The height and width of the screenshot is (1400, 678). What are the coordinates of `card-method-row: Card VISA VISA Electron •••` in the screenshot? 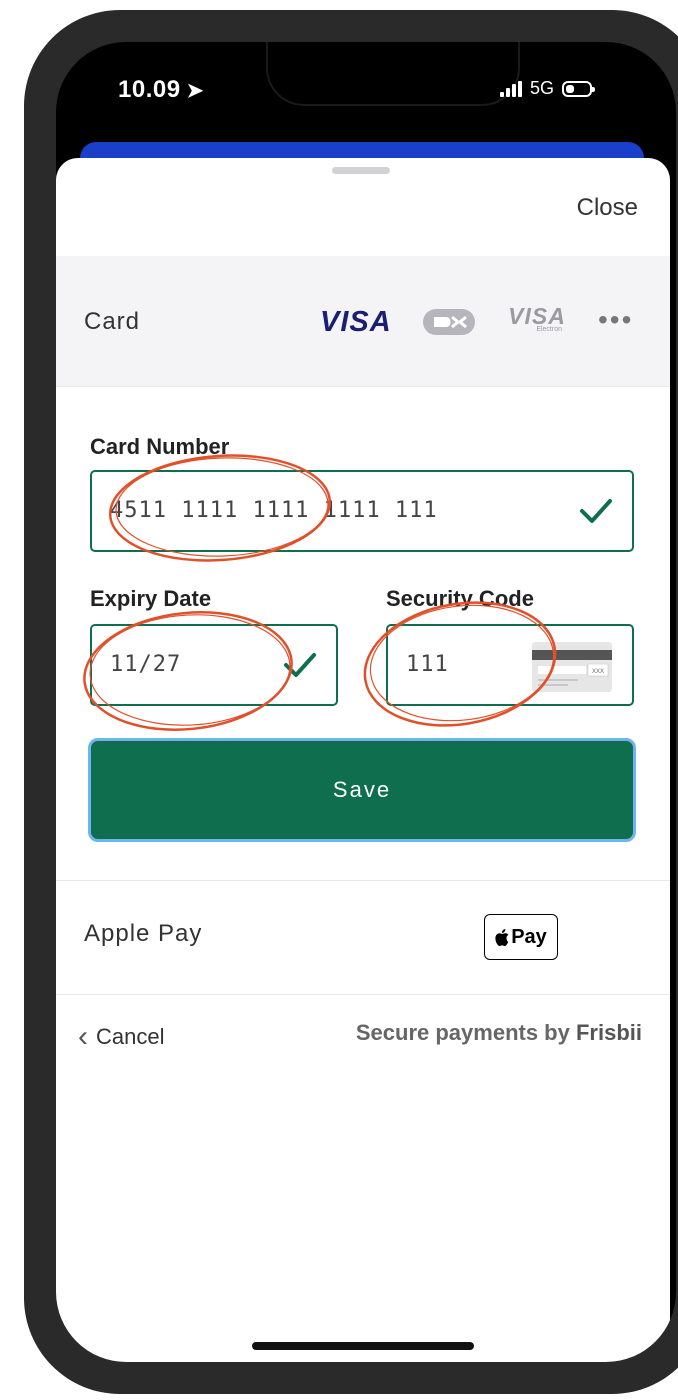 It's located at (363, 321).